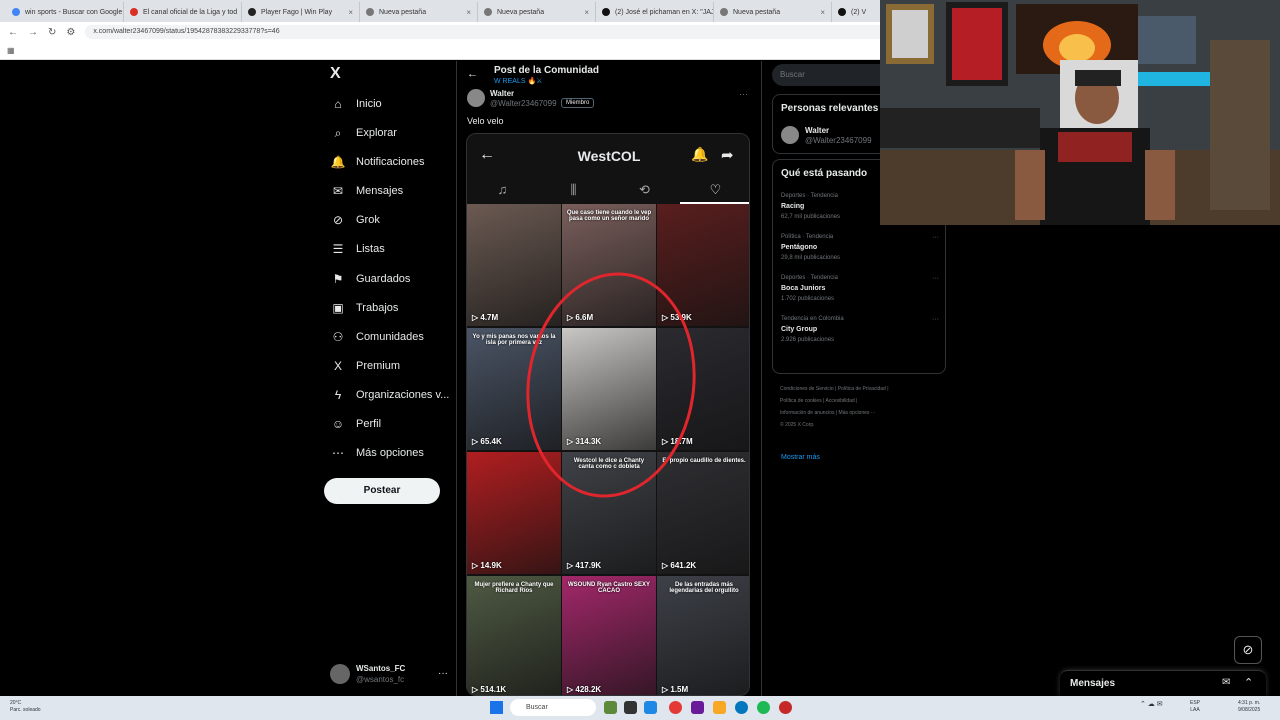 The height and width of the screenshot is (720, 1280). Describe the element at coordinates (1195, 707) in the screenshot. I see `language-indicator: ESP LAA` at that location.